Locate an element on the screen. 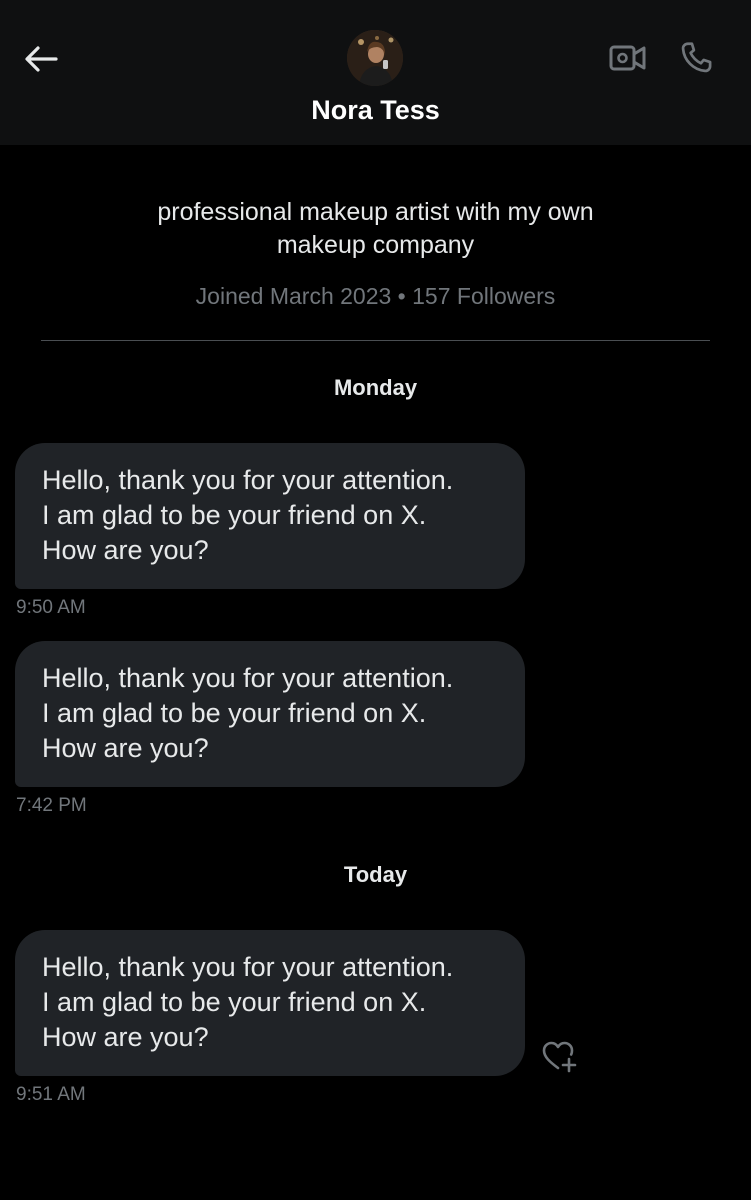 The image size is (751, 1200). add-reaction-button is located at coordinates (560, 1056).